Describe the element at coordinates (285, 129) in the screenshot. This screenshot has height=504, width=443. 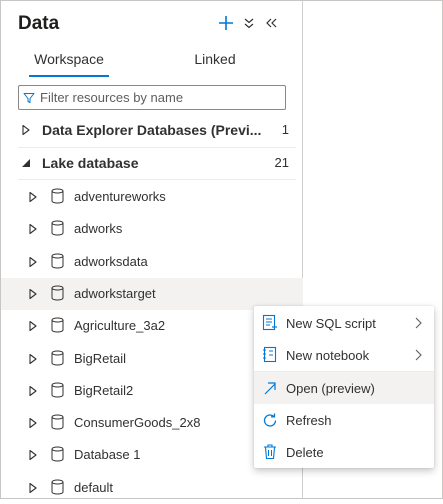
I see `section-count: 1` at that location.